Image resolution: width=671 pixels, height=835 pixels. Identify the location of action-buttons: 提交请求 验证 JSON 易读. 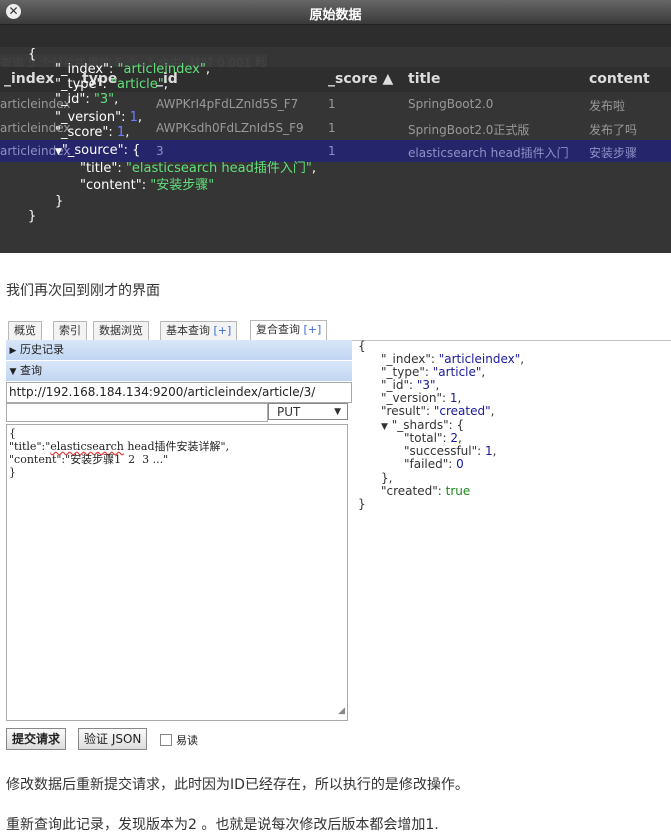
(179, 739).